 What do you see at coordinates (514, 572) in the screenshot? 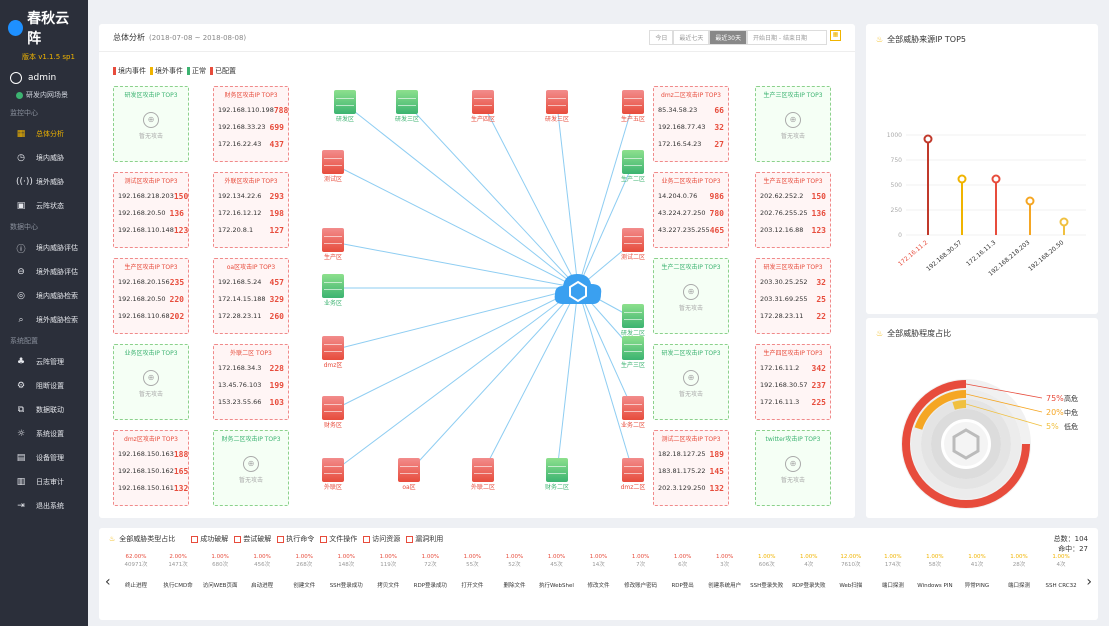
I see `threat-type-item: 1.00% 52次 删除文件` at bounding box center [514, 572].